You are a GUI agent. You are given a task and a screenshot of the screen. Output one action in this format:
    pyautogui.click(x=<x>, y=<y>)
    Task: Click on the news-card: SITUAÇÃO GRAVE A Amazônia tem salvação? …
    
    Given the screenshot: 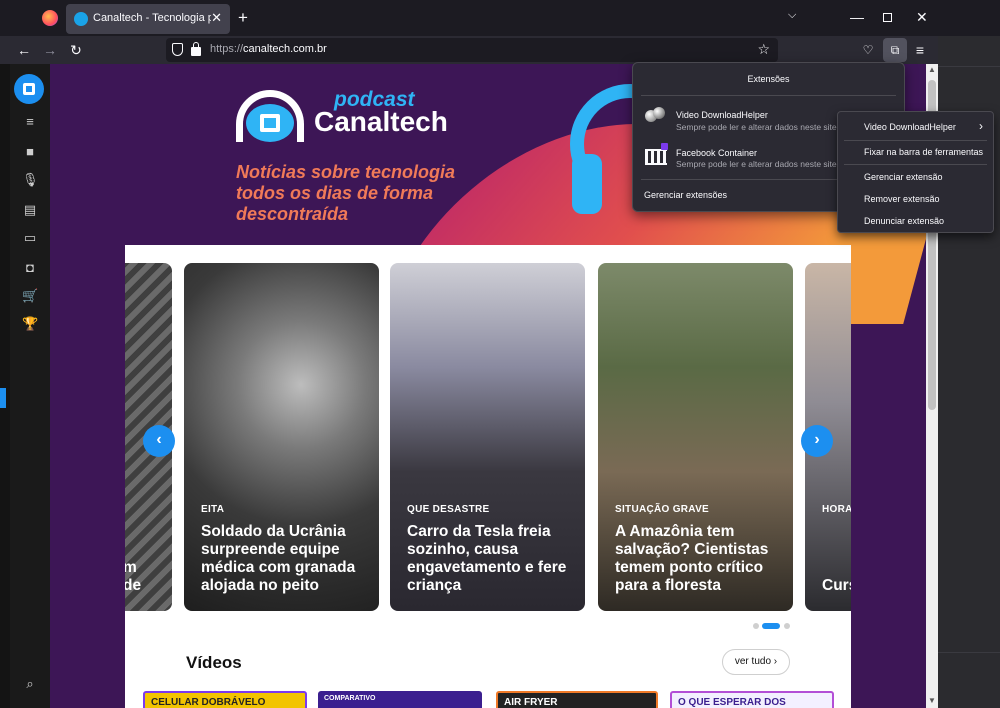 What is the action you would take?
    pyautogui.click(x=695, y=437)
    